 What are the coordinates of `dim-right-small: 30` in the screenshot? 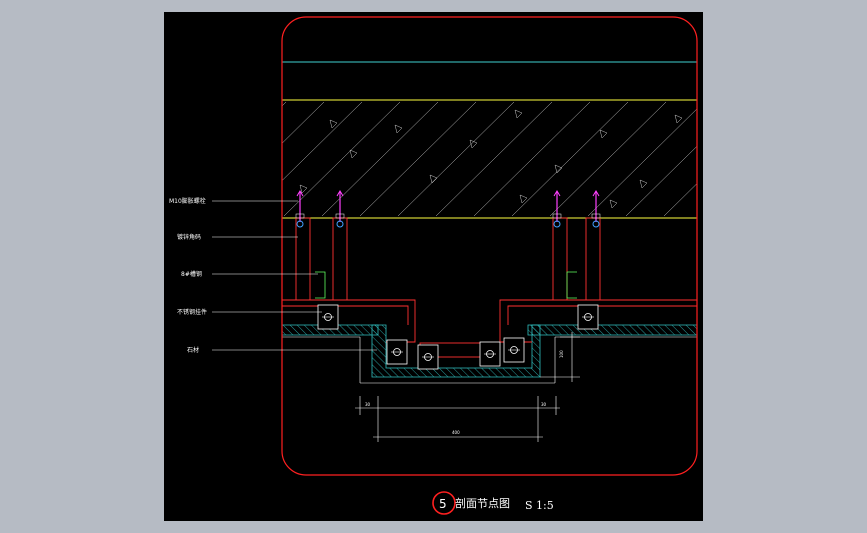 It's located at (544, 404).